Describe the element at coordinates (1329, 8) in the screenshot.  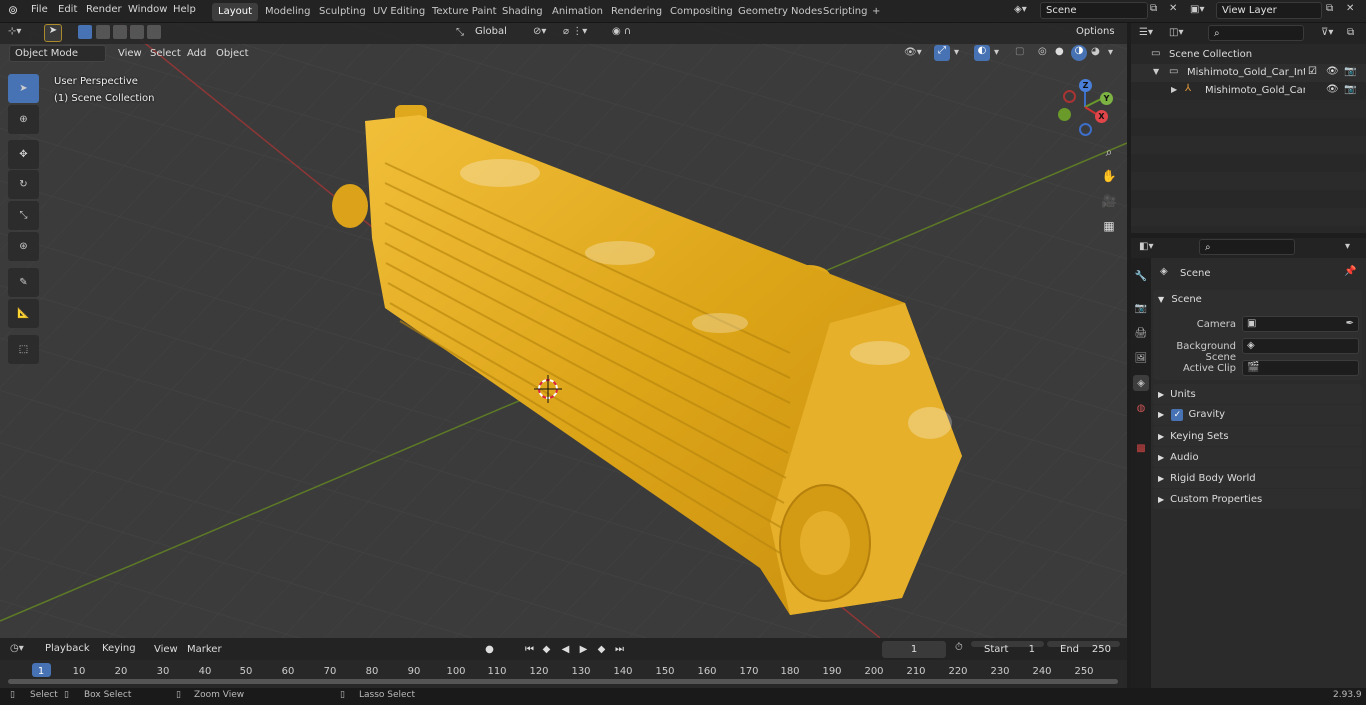
I see `copy-view-layer-icon: ⧉` at that location.